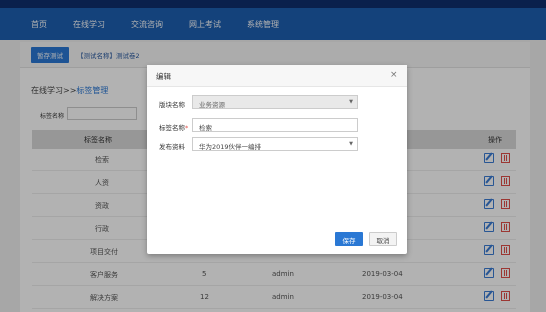  What do you see at coordinates (275, 125) in the screenshot?
I see `tag-name-input: 检索` at bounding box center [275, 125].